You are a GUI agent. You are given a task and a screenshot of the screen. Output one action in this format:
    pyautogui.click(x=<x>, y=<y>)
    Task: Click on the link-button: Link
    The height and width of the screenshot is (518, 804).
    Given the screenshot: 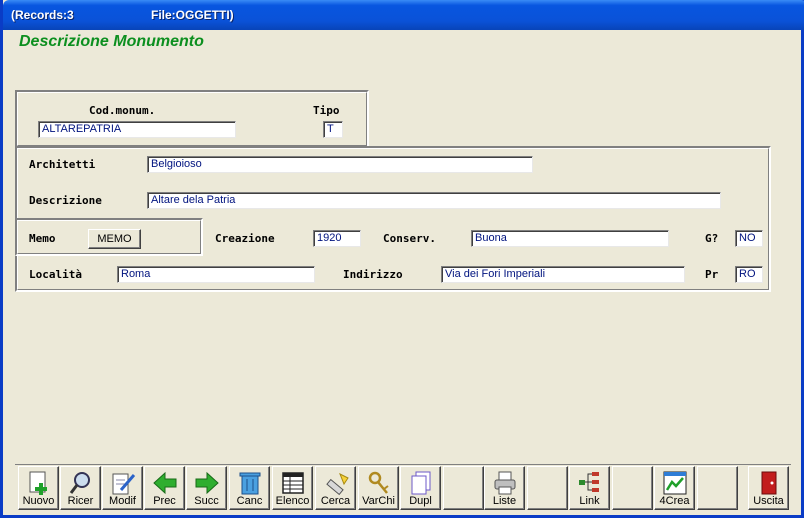 What is the action you would take?
    pyautogui.click(x=589, y=488)
    